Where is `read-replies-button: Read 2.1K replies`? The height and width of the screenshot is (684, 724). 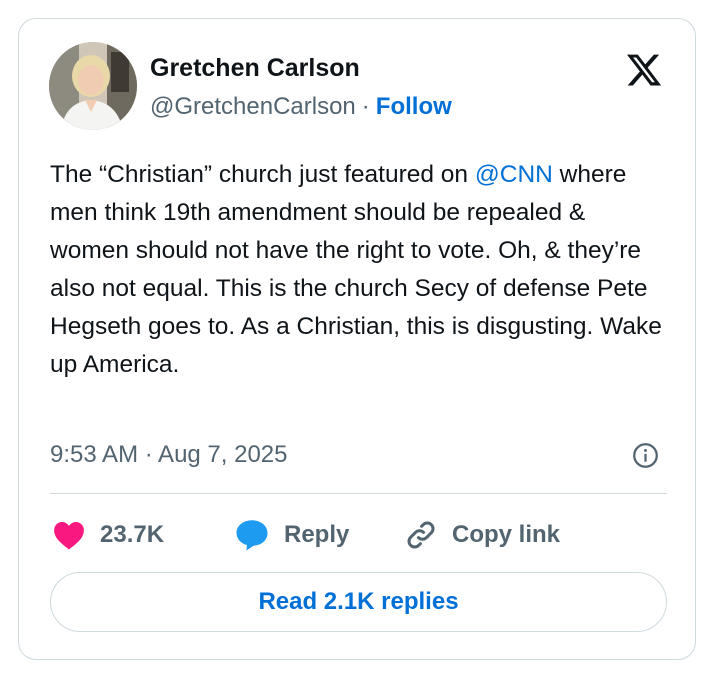
read-replies-button: Read 2.1K replies is located at coordinates (358, 602).